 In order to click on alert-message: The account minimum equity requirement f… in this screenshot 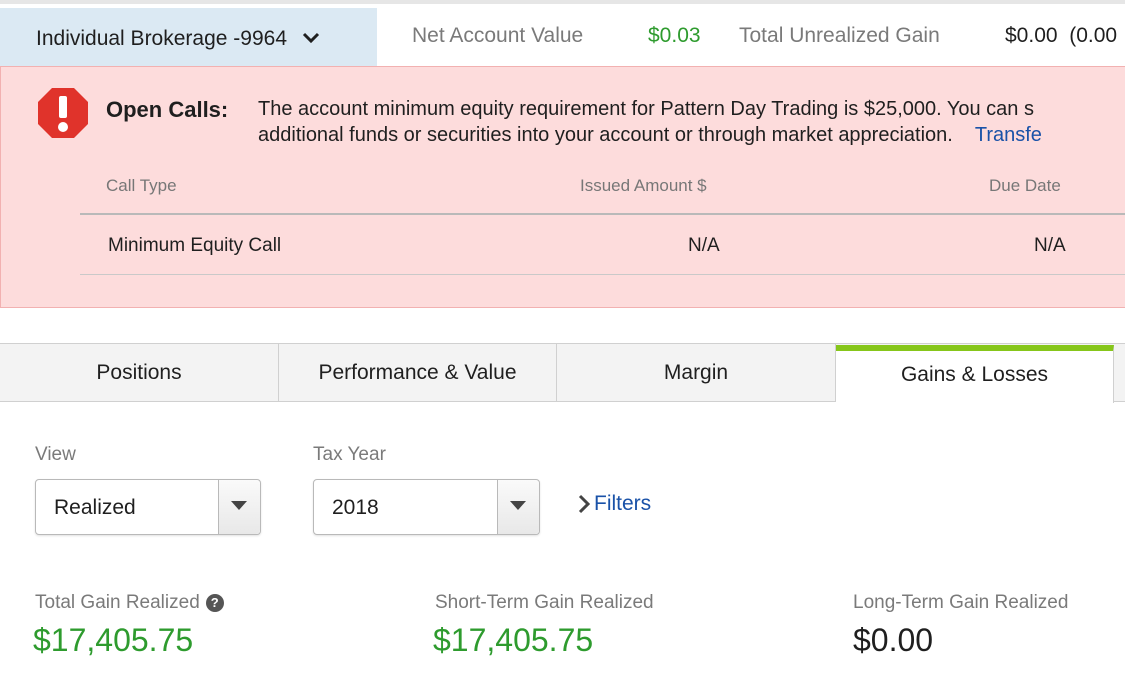, I will do `click(691, 122)`.